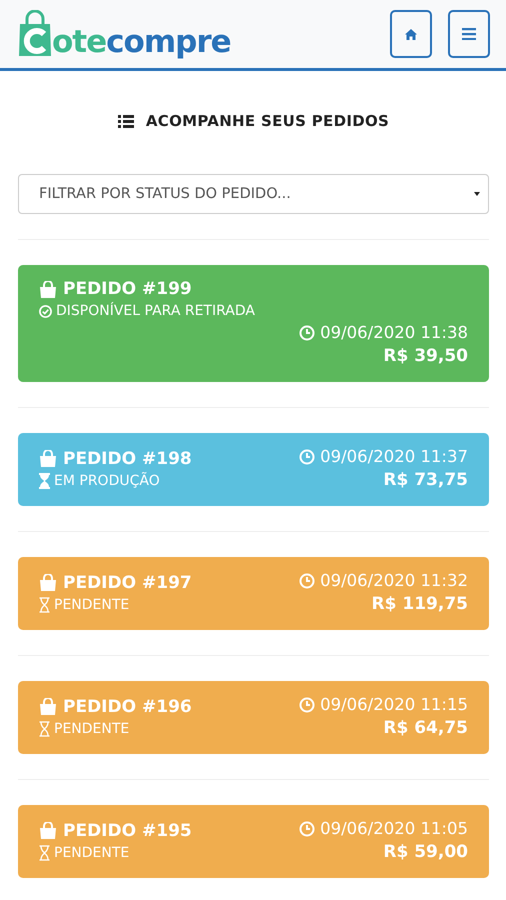 This screenshot has width=506, height=900. What do you see at coordinates (107, 480) in the screenshot?
I see `order-status: EM PRODUÇÃO` at bounding box center [107, 480].